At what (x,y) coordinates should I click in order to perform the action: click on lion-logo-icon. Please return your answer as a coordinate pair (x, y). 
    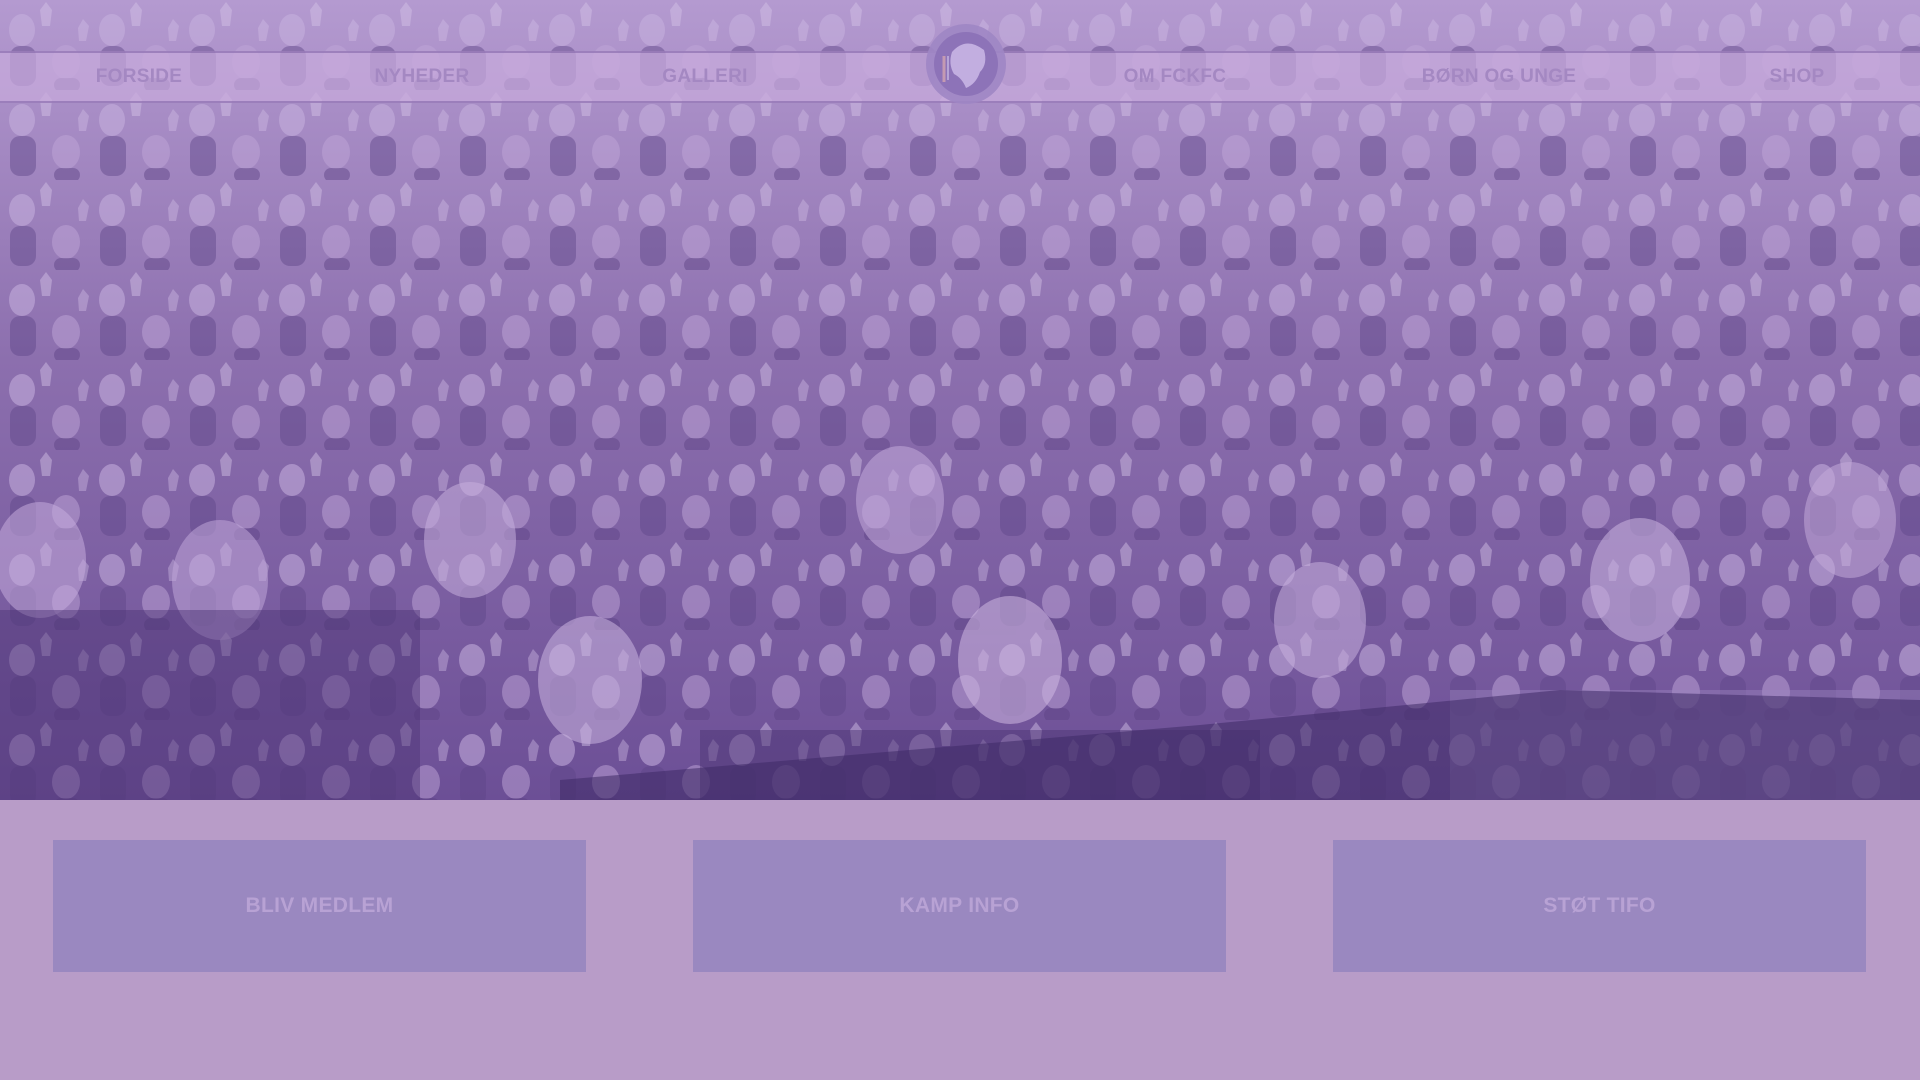
    Looking at the image, I should click on (966, 64).